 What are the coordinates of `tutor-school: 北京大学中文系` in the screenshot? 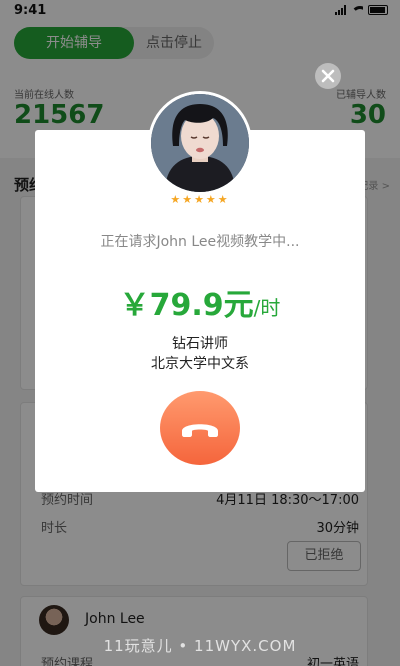 It's located at (200, 364).